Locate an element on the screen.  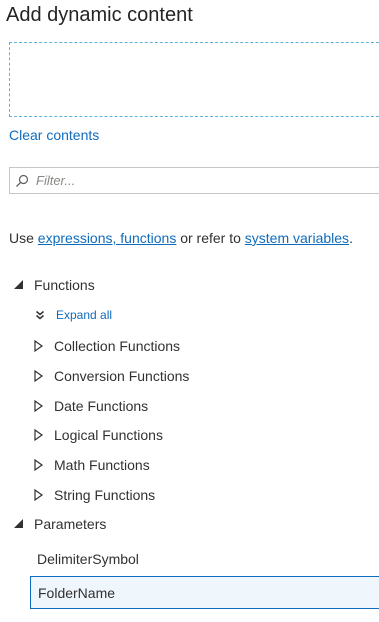
filter-box is located at coordinates (194, 180).